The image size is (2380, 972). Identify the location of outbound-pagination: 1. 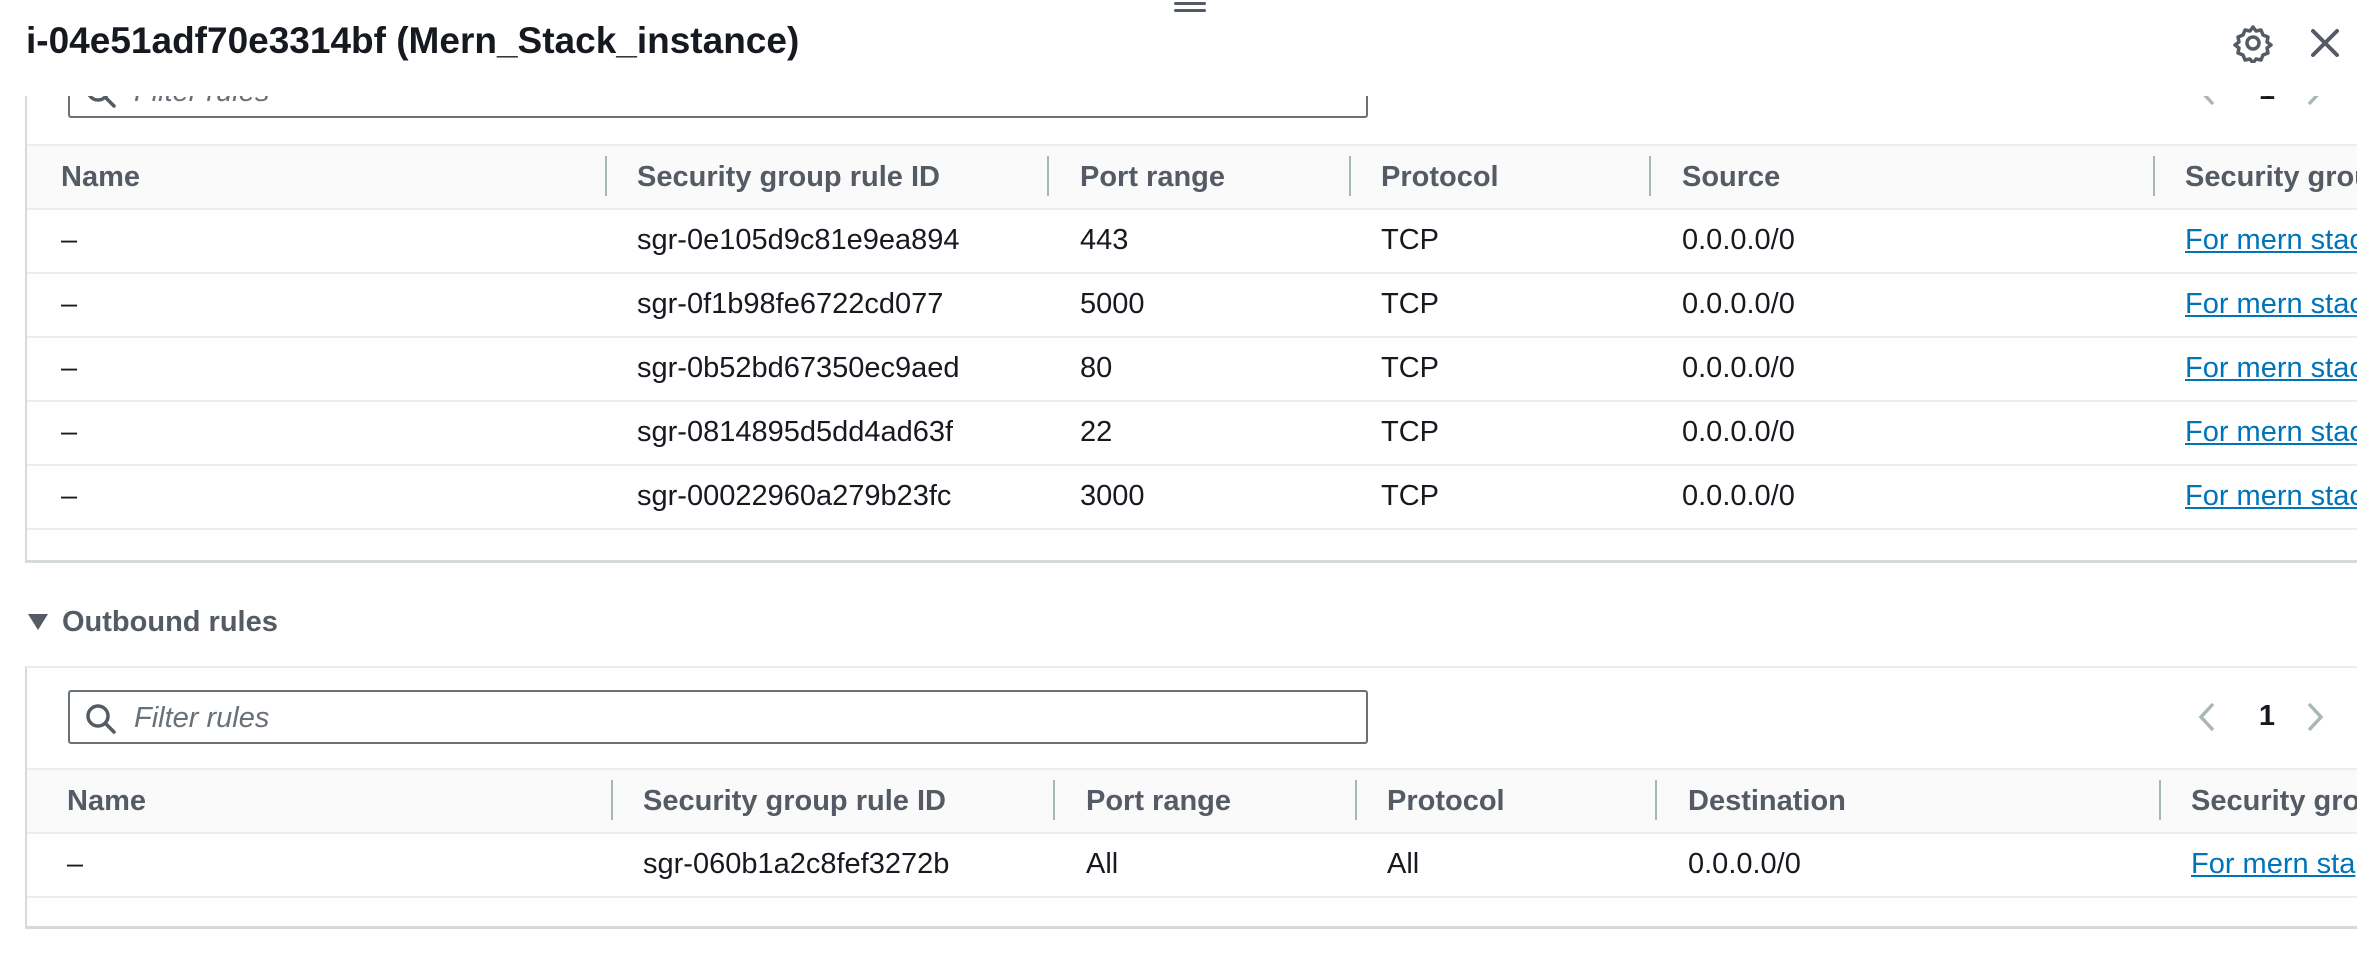
(2267, 717).